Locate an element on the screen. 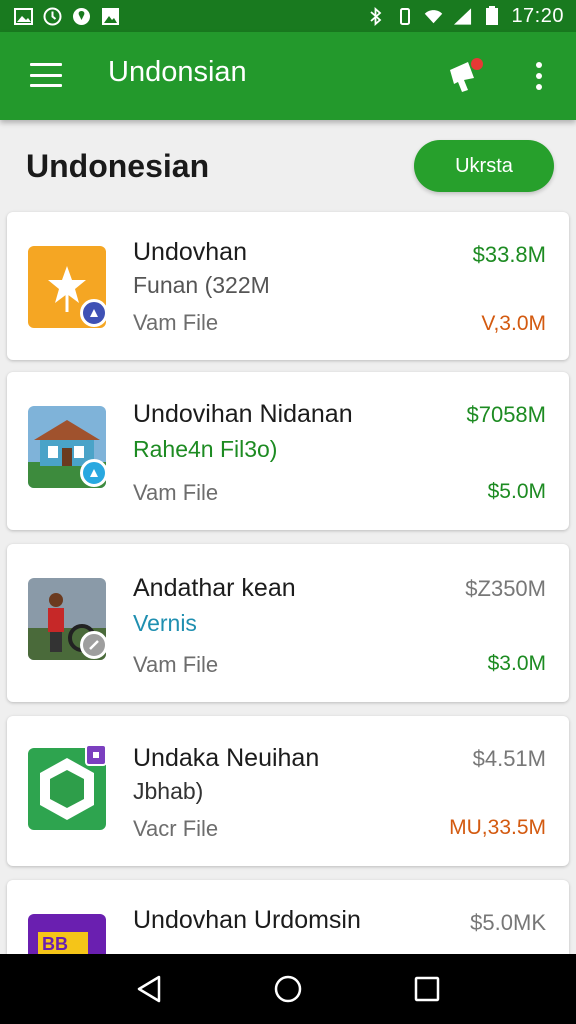  recents-button is located at coordinates (427, 989).